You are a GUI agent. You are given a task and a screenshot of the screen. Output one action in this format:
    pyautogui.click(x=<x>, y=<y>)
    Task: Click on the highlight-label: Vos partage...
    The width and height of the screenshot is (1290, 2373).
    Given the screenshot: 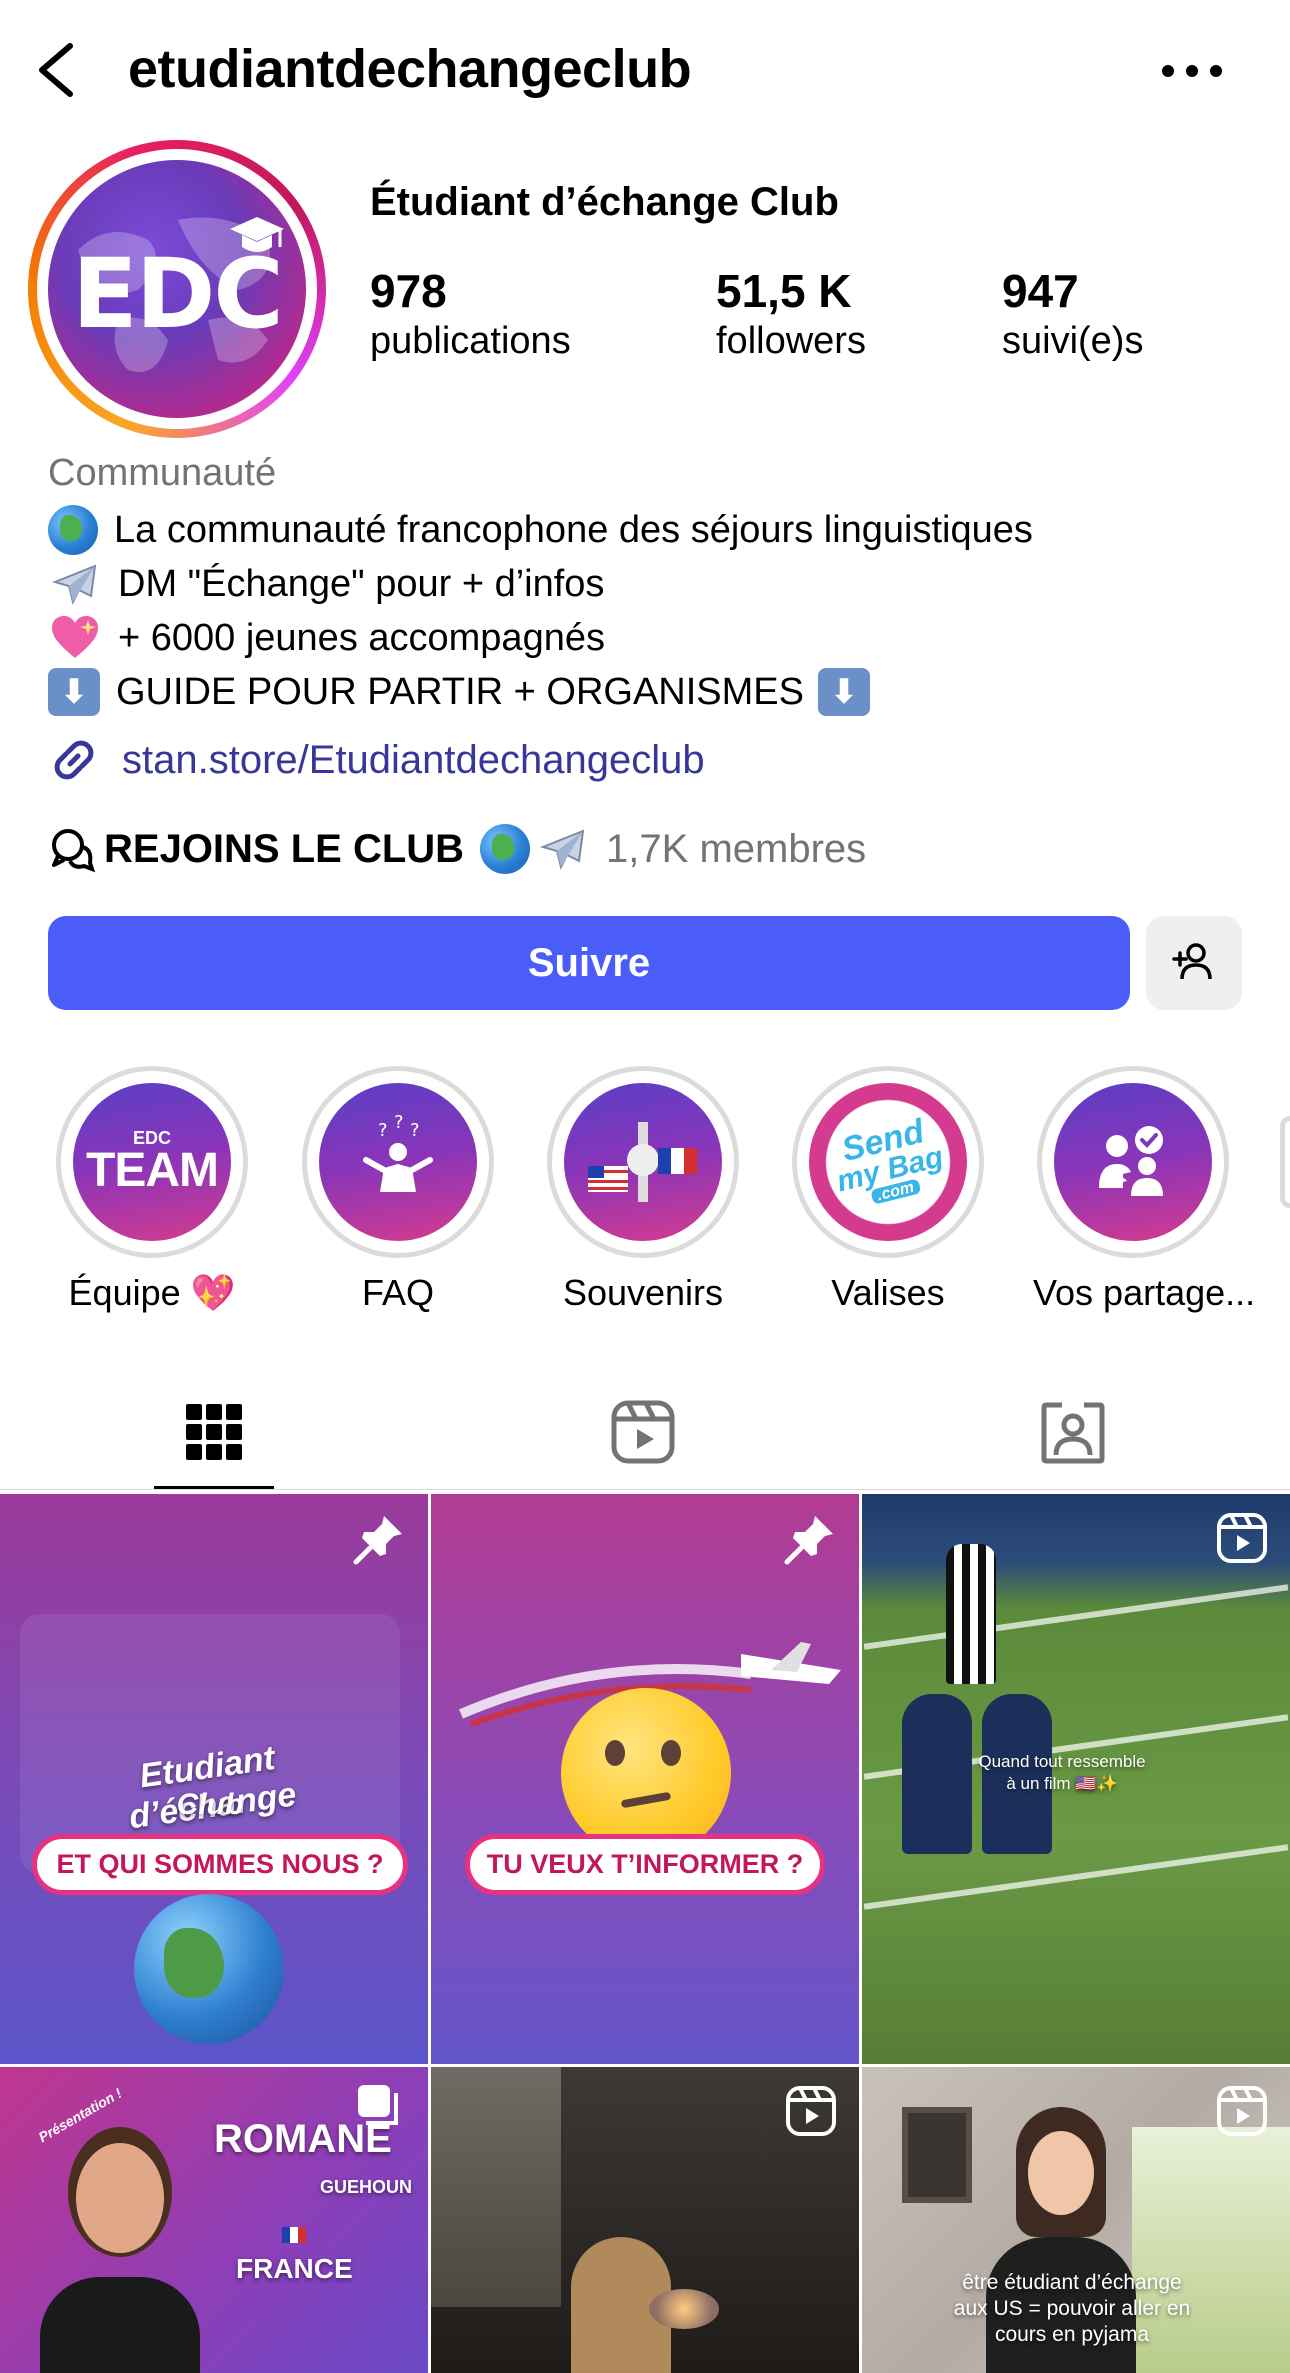 What is the action you would take?
    pyautogui.click(x=1144, y=1292)
    